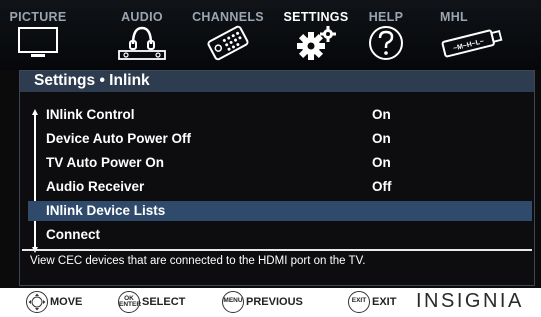  Describe the element at coordinates (386, 17) in the screenshot. I see `tab-label: HELP` at that location.